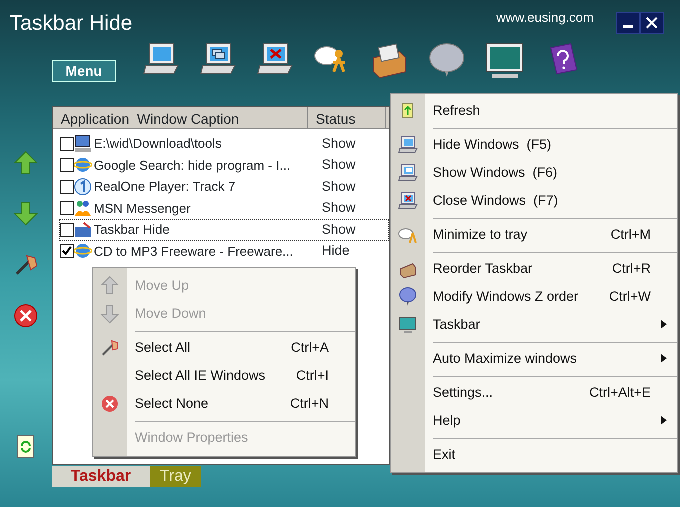 This screenshot has width=680, height=507. I want to click on menu-item: Show Windows (F6), so click(538, 173).